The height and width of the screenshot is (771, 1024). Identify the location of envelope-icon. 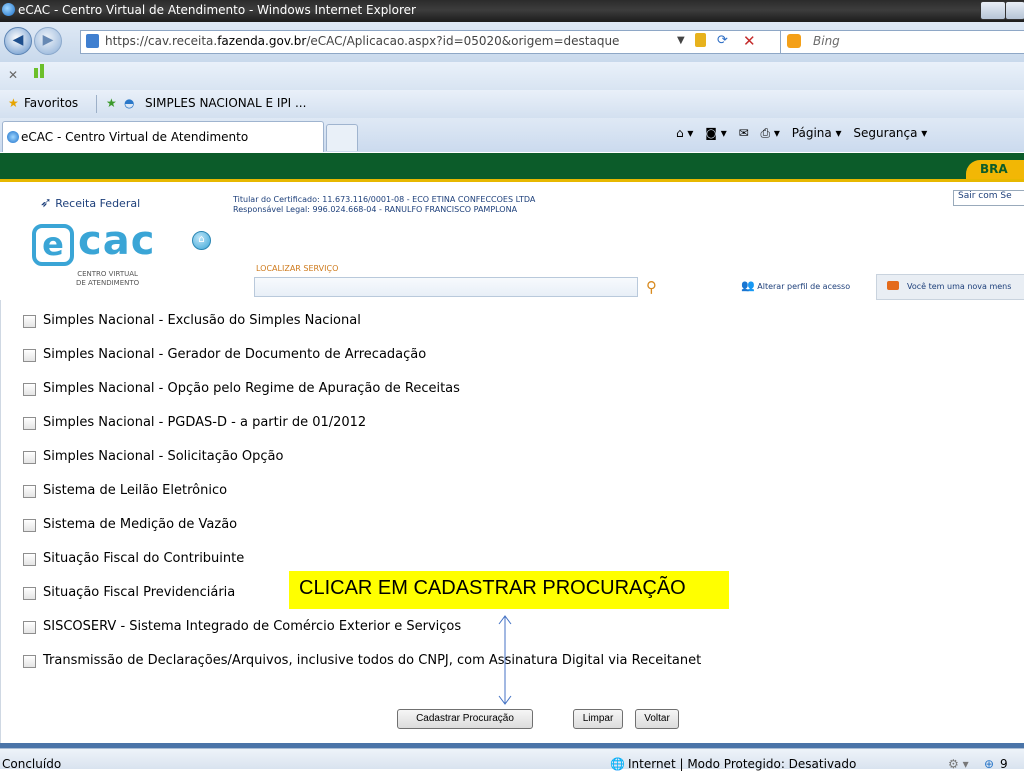
(893, 285).